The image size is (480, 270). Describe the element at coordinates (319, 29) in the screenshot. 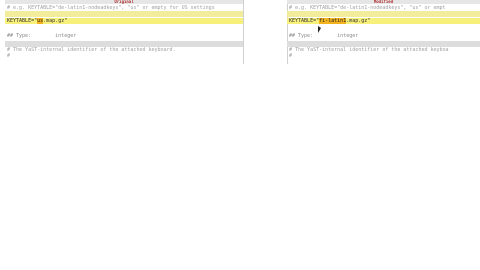

I see `mouse-pointer-icon` at that location.